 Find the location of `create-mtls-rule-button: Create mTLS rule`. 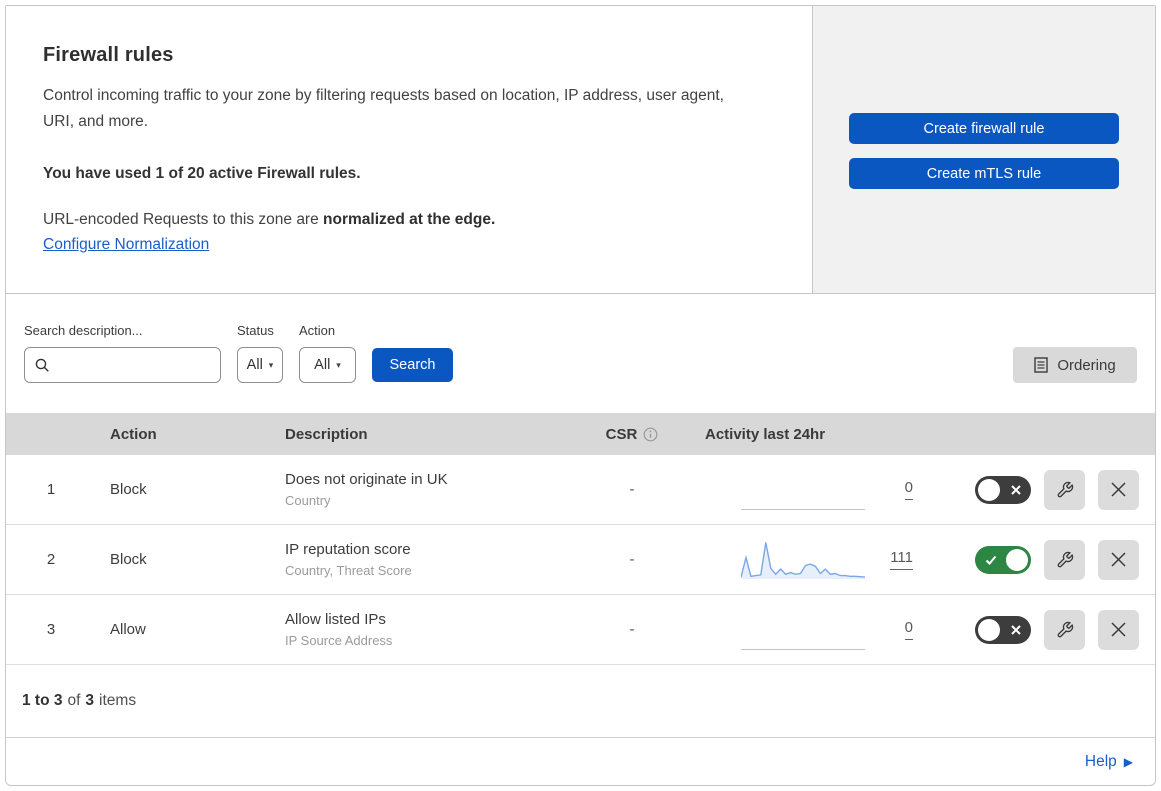

create-mtls-rule-button: Create mTLS rule is located at coordinates (984, 173).